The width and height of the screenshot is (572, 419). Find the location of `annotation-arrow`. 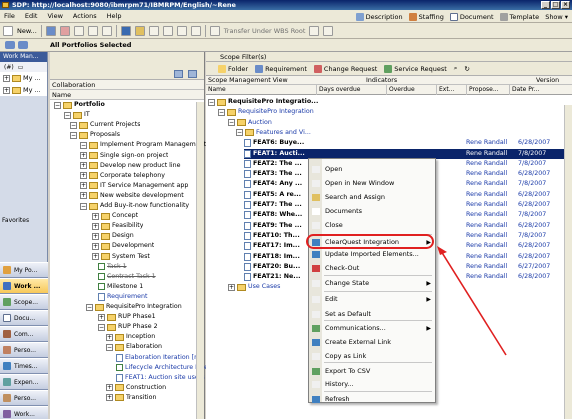

annotation-arrow is located at coordinates (472, 301).